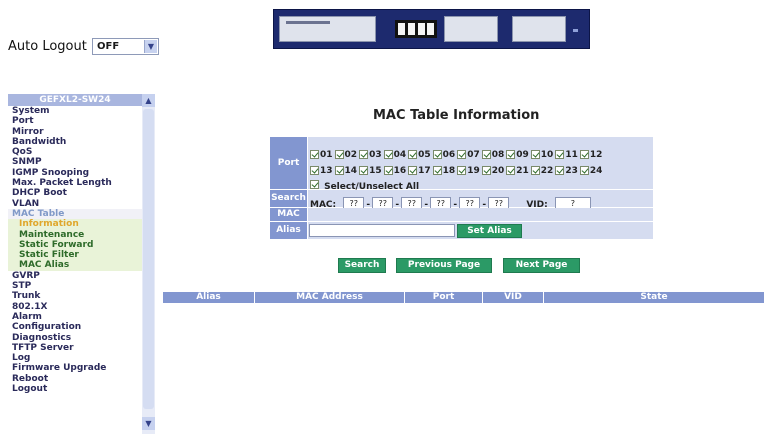 This screenshot has height=436, width=767. Describe the element at coordinates (288, 198) in the screenshot. I see `search-row-label: Search` at that location.